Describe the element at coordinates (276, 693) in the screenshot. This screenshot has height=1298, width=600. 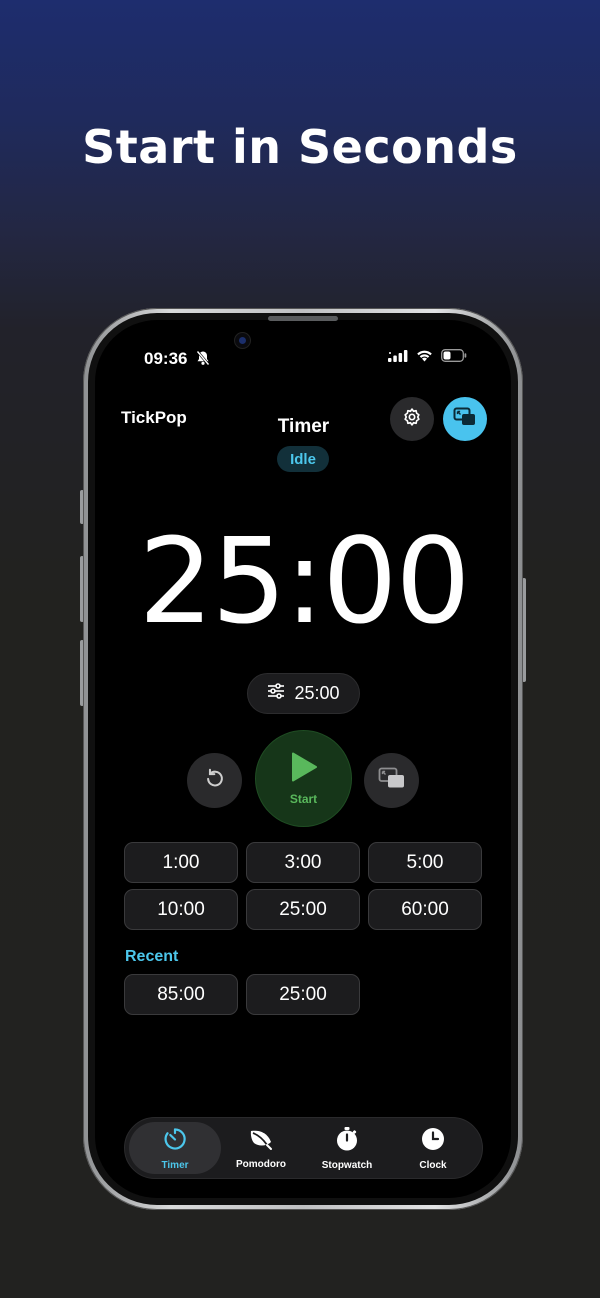
I see `sliders-icon` at that location.